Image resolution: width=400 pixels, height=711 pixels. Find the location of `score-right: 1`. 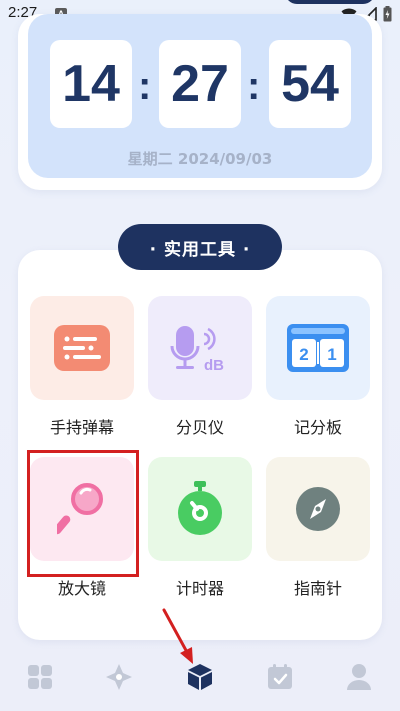

score-right: 1 is located at coordinates (331, 354).